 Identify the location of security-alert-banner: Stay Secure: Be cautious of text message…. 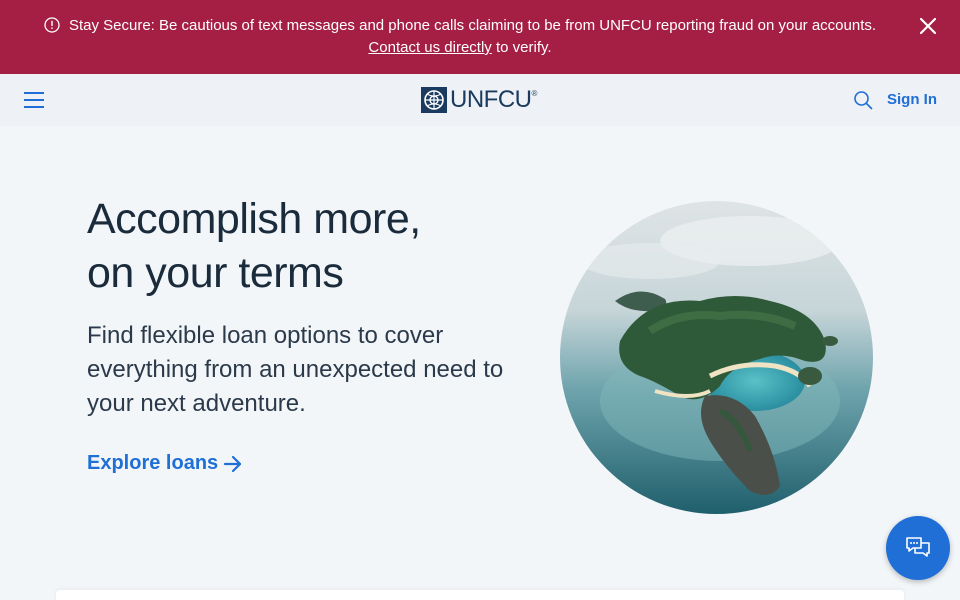
(480, 37).